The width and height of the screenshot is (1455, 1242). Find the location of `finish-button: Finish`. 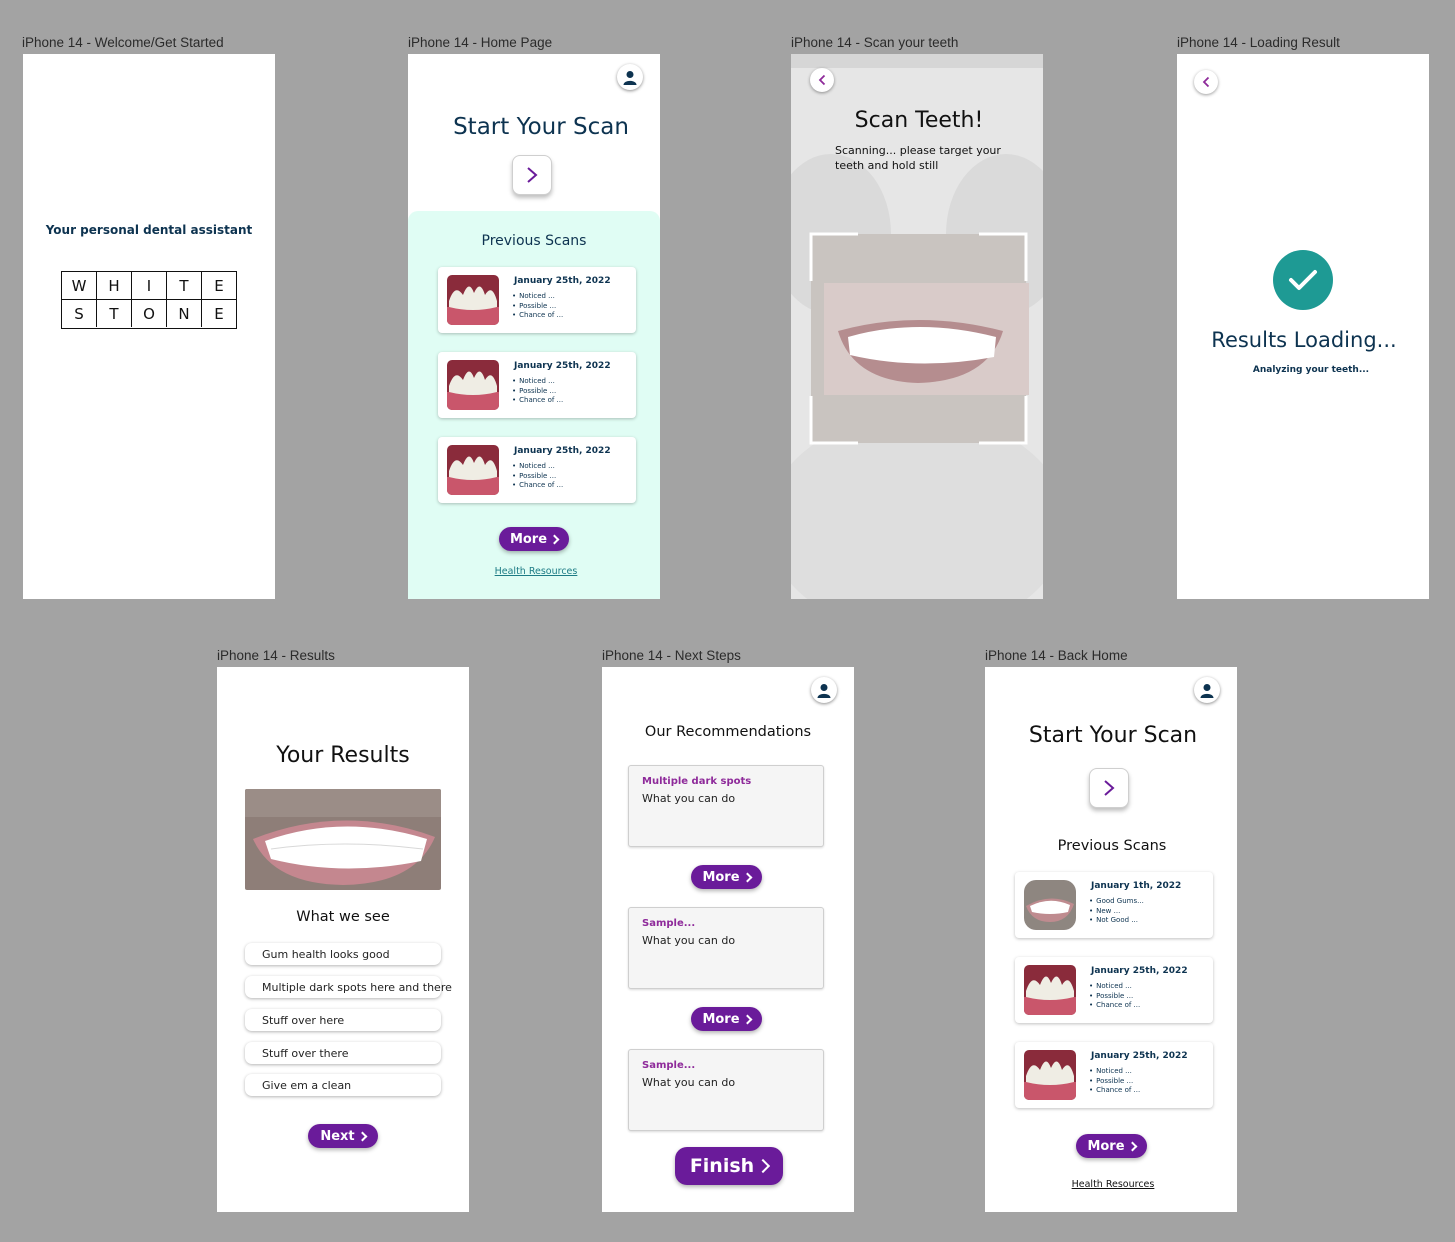

finish-button: Finish is located at coordinates (729, 1166).